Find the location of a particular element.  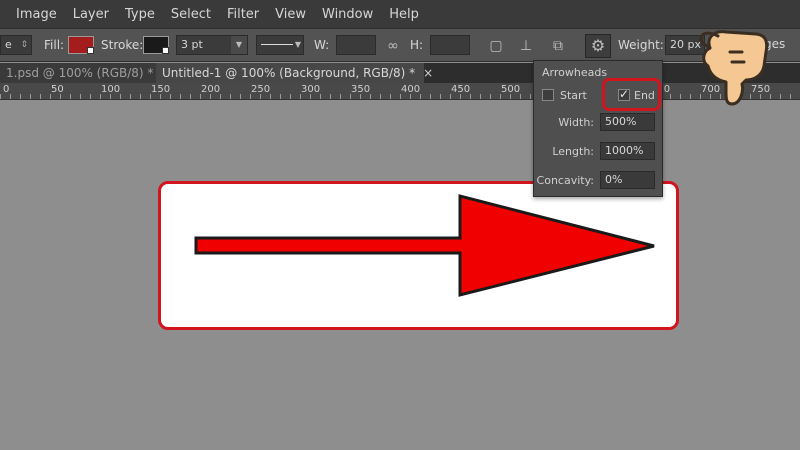

start-checkbox is located at coordinates (548, 95).